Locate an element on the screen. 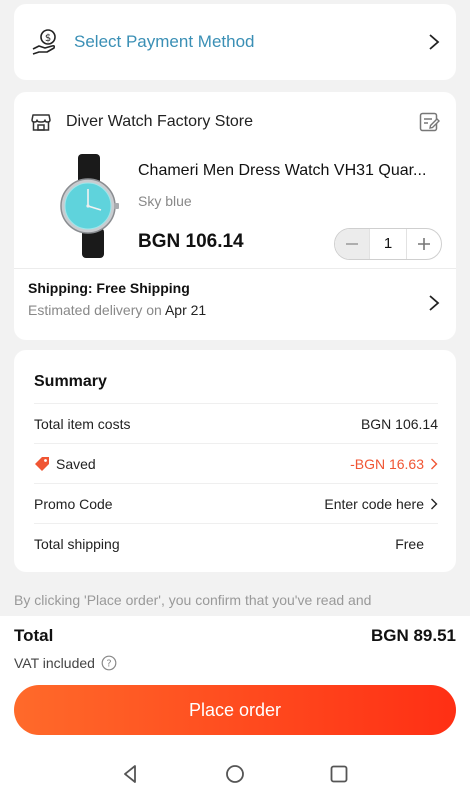  vat-note: VAT included ? is located at coordinates (65, 663).